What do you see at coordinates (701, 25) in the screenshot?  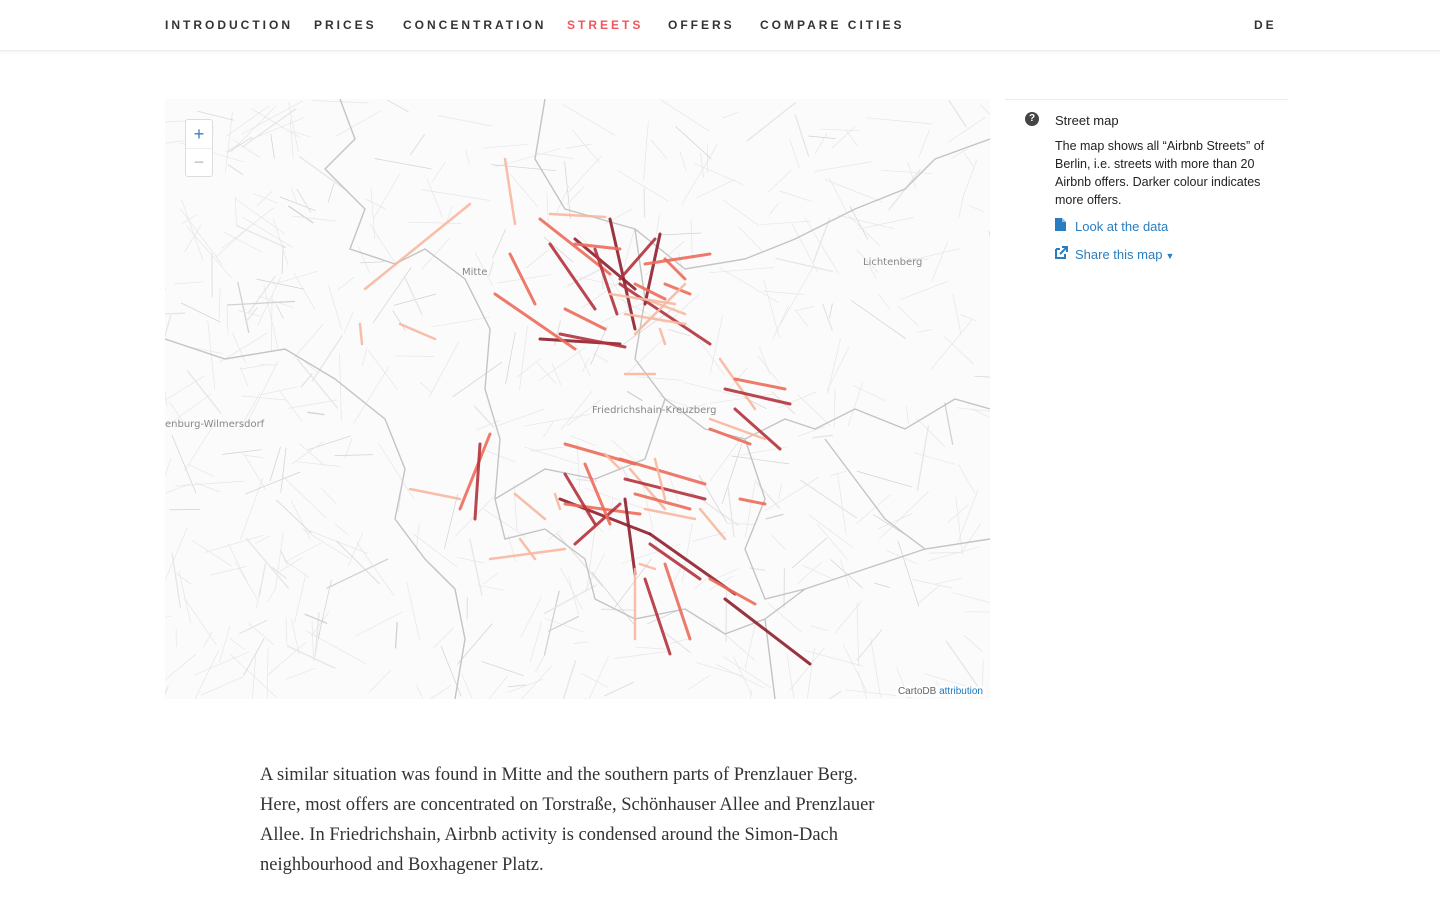 I see `nav-offers: OFFERS` at bounding box center [701, 25].